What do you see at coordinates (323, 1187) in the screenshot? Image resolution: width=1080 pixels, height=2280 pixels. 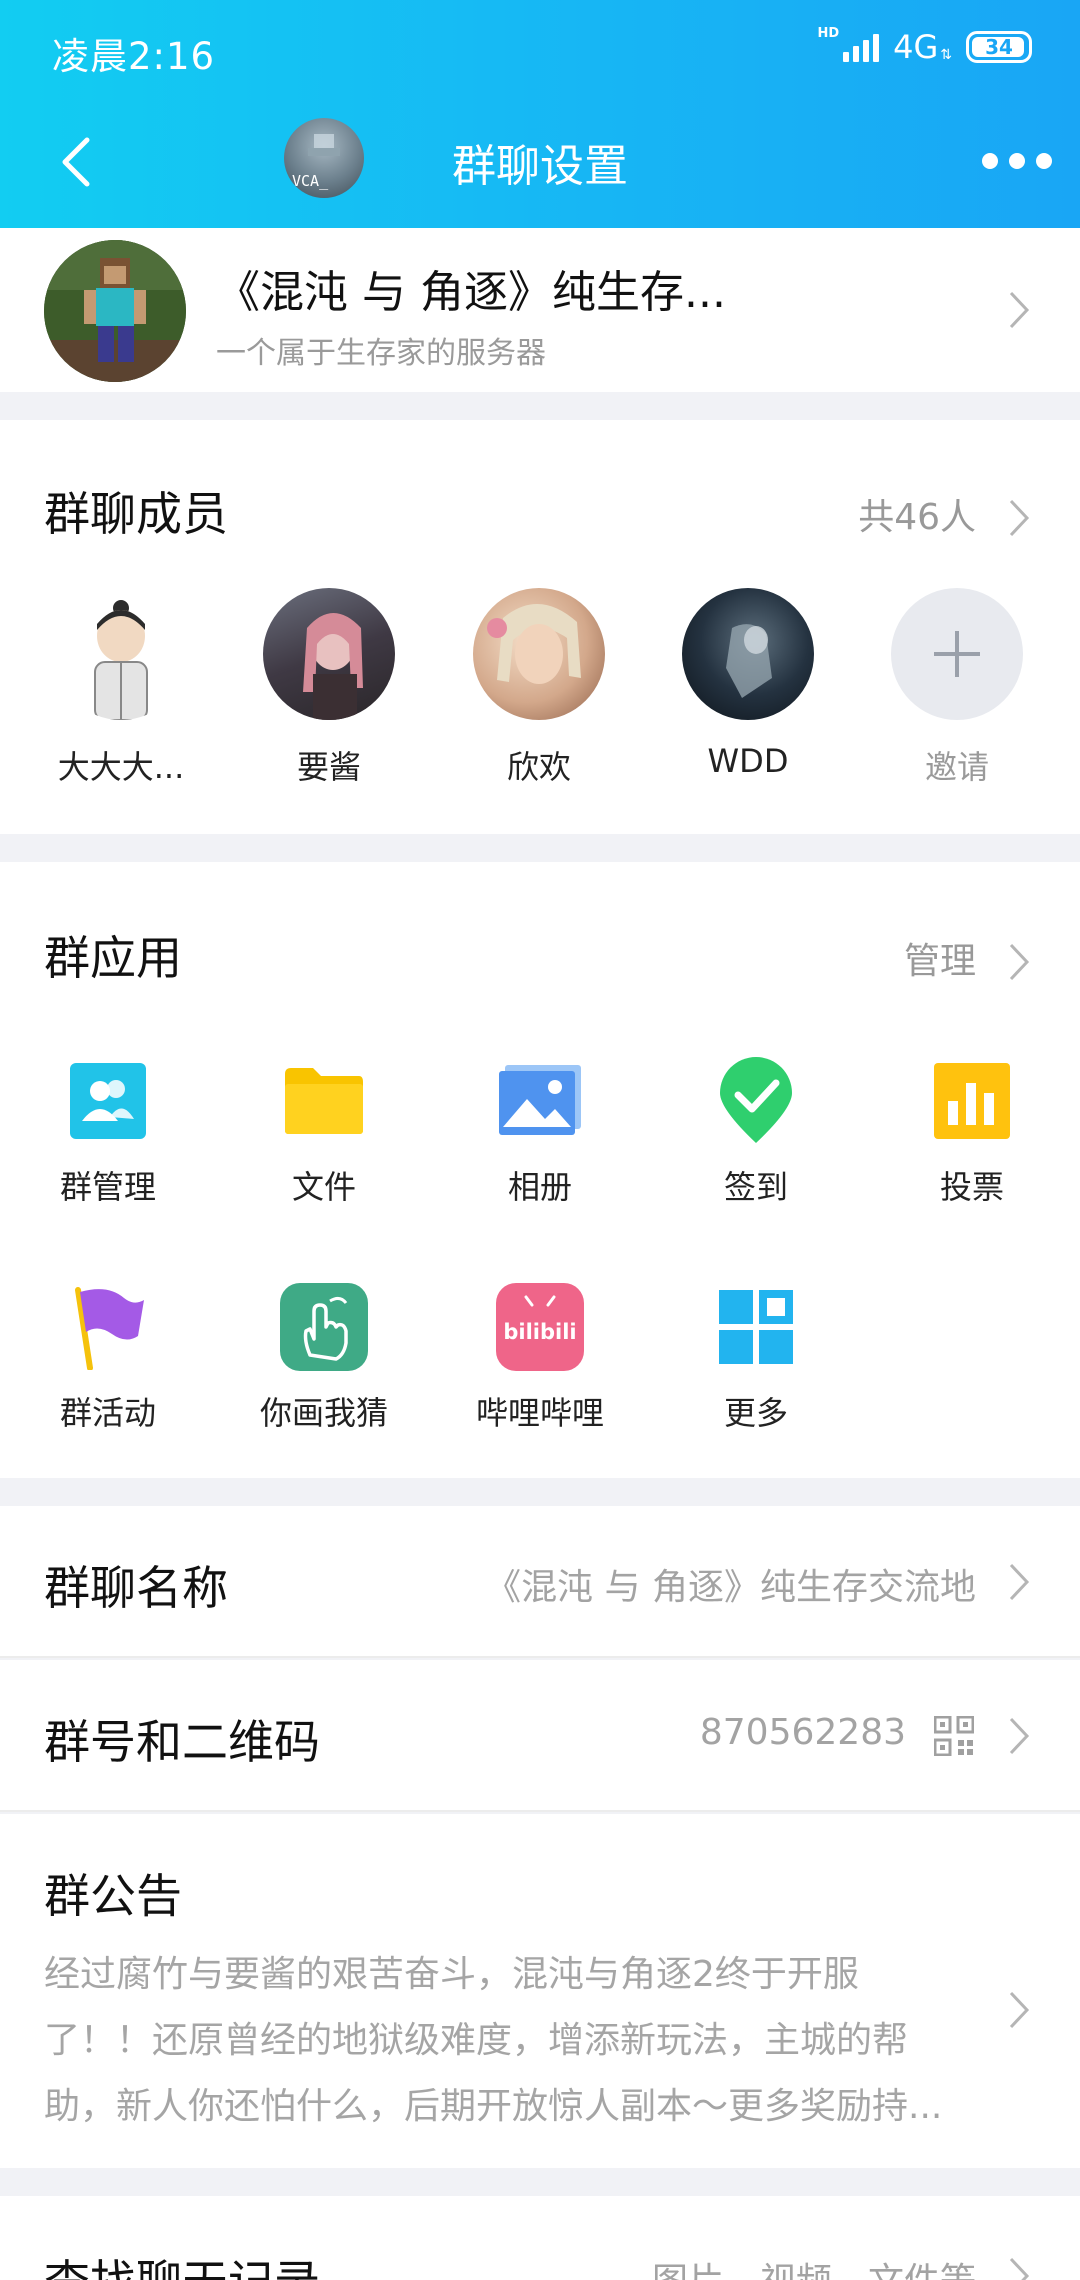 I see `app-label: 文件` at bounding box center [323, 1187].